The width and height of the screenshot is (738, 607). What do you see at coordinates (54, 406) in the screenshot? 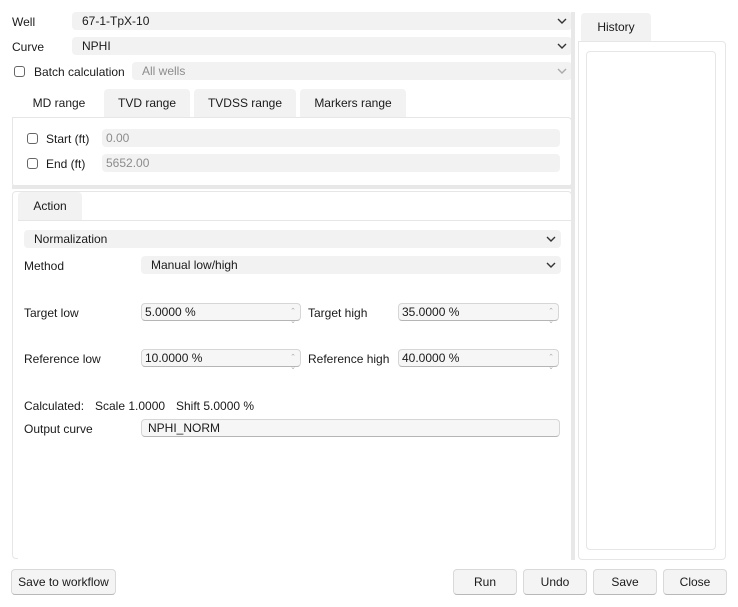
I see `calculated-label: Calculated:` at bounding box center [54, 406].